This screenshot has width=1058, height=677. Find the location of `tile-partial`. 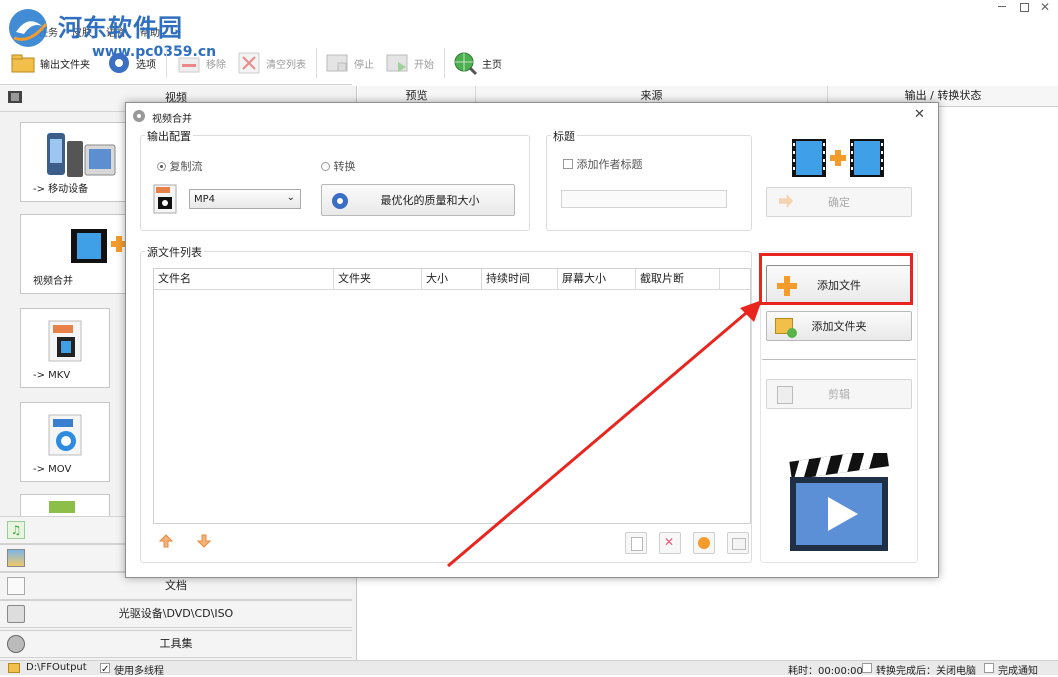

tile-partial is located at coordinates (65, 505).